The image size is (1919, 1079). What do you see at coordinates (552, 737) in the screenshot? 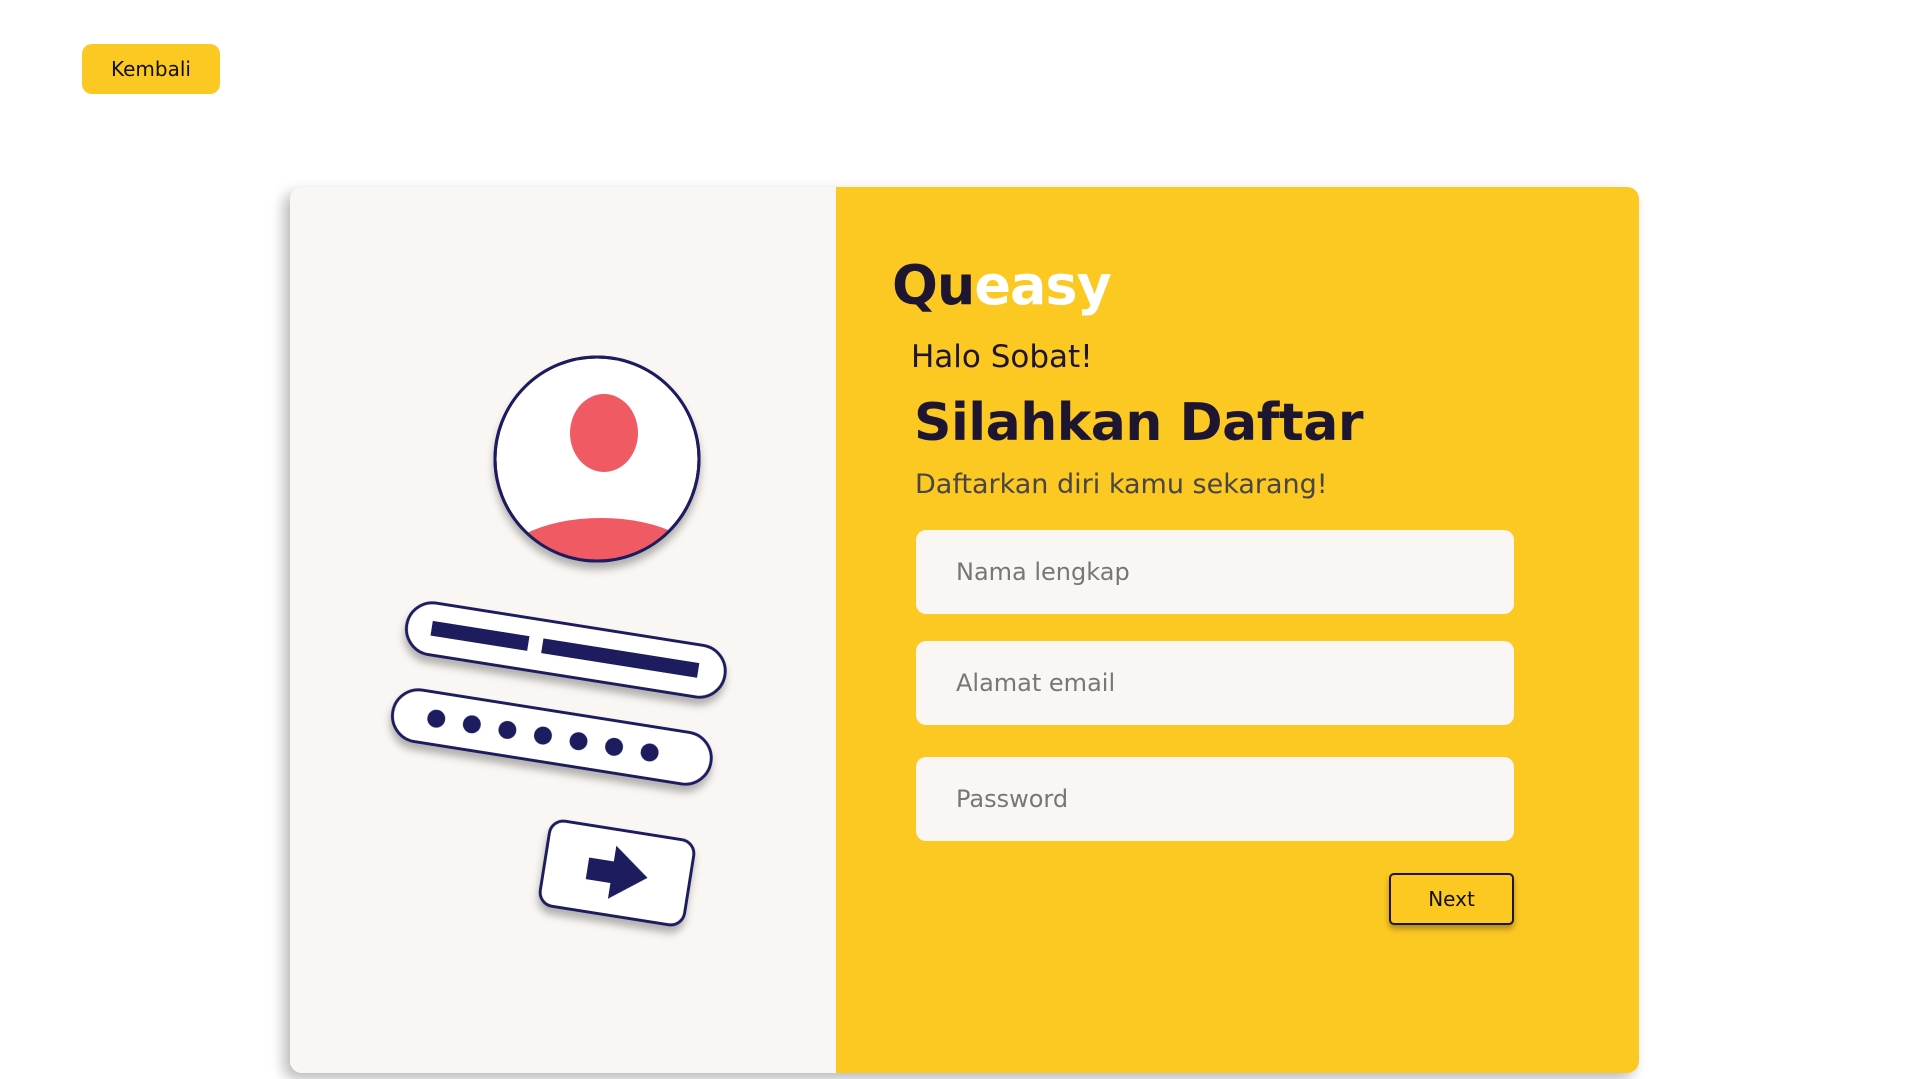
I see `password-dots-icon` at bounding box center [552, 737].